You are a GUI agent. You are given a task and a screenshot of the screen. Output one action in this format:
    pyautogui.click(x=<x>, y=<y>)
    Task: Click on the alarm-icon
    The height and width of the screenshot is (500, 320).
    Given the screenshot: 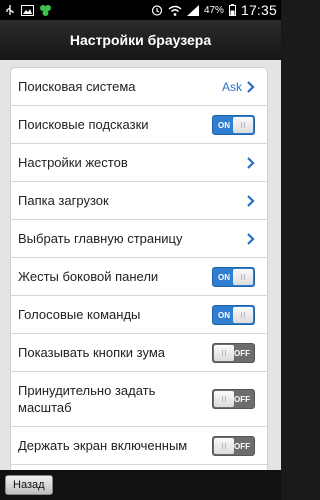 What is the action you would take?
    pyautogui.click(x=157, y=10)
    